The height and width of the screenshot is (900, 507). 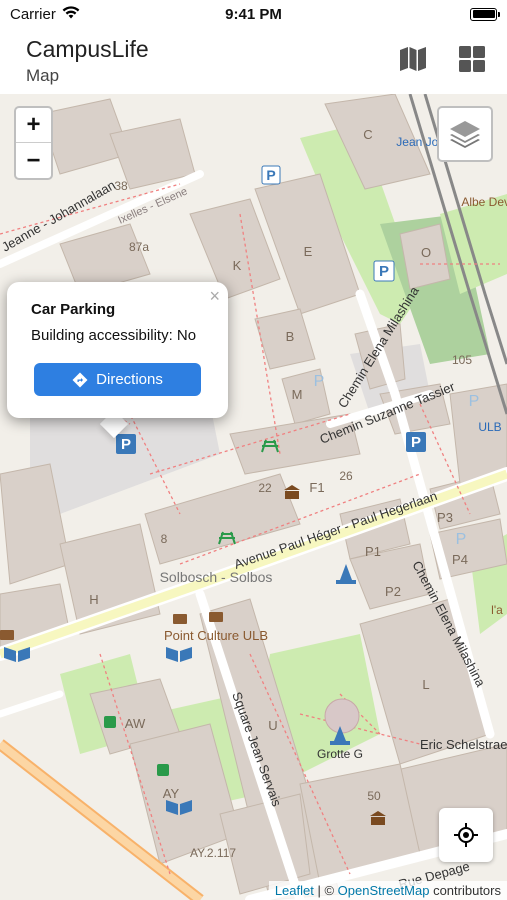 I want to click on building-label: H, so click(x=93, y=599).